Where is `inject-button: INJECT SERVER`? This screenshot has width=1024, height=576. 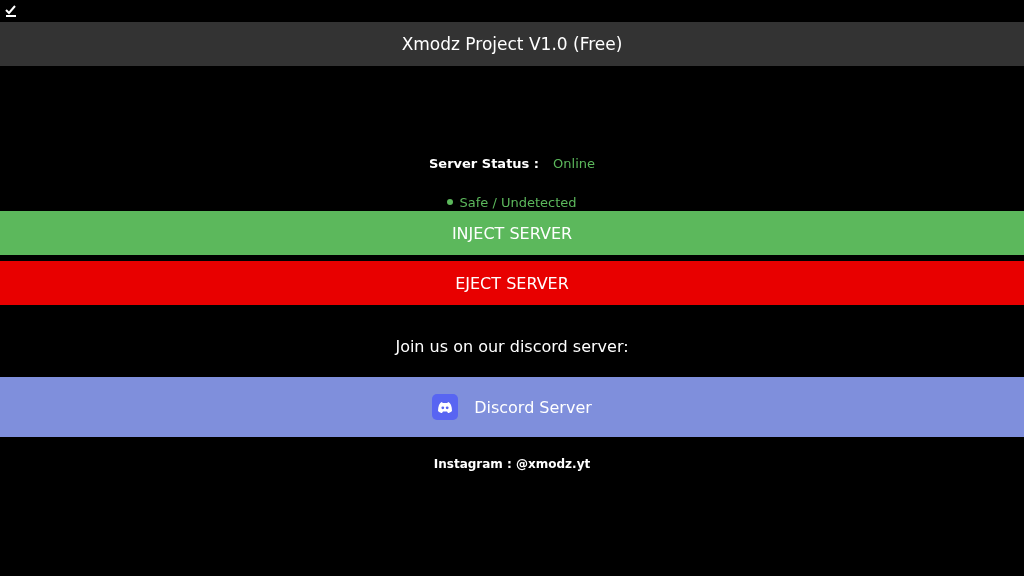 inject-button: INJECT SERVER is located at coordinates (512, 233).